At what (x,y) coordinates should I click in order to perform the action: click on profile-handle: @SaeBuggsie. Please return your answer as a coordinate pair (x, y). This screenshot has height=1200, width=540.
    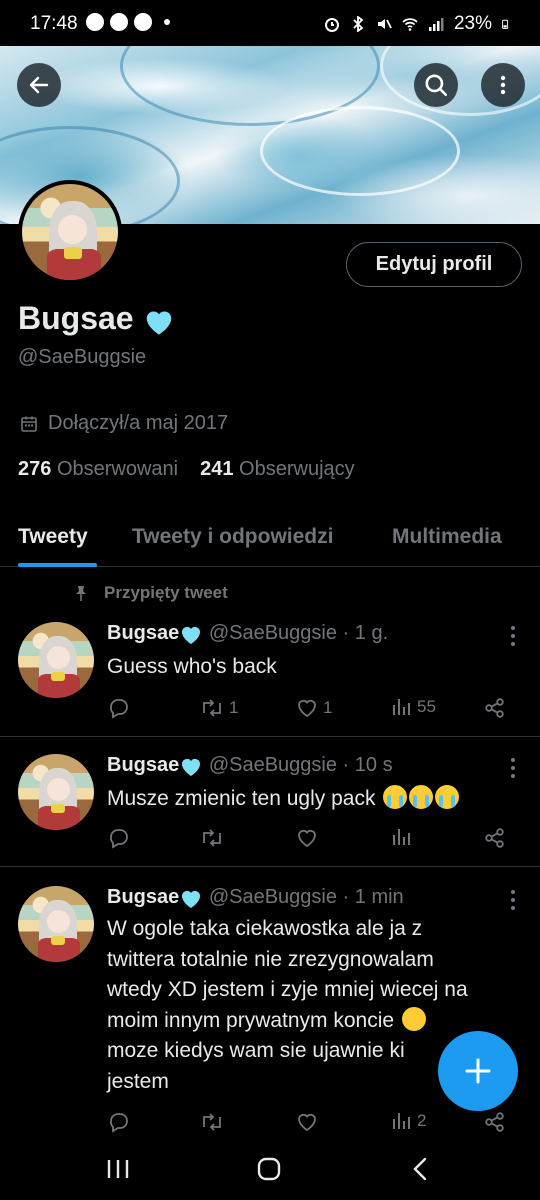
    Looking at the image, I should click on (82, 357).